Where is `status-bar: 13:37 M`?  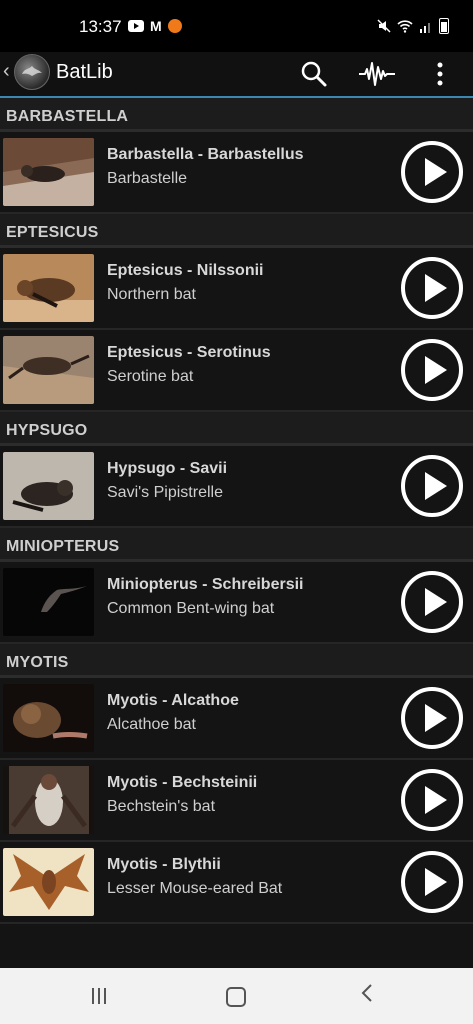 status-bar: 13:37 M is located at coordinates (236, 26).